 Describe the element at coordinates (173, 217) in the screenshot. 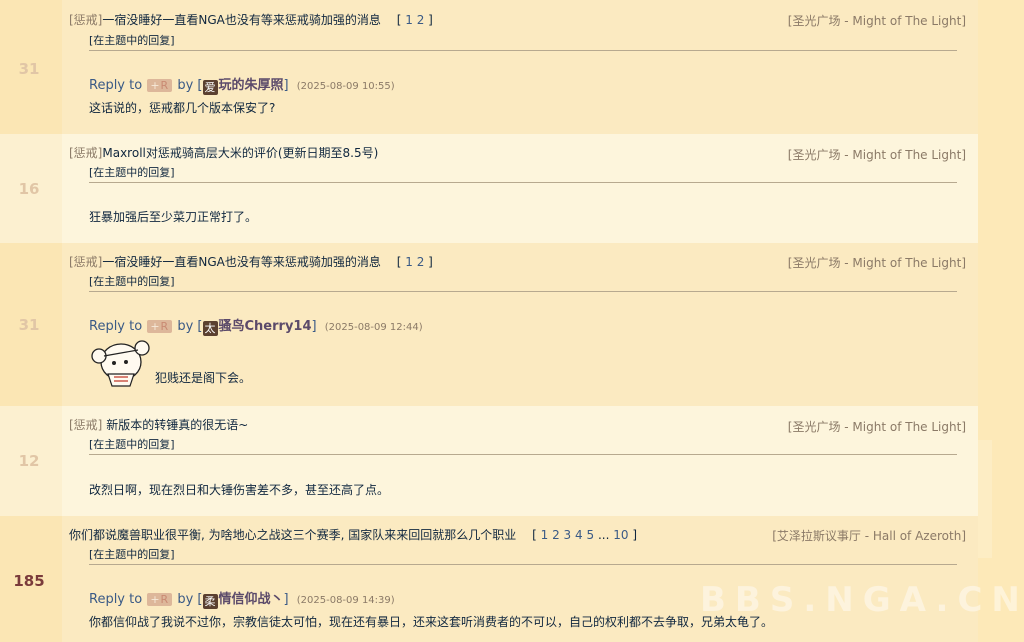

I see `reply-content: 狂暴加强后至少菜刀正常打了。` at that location.